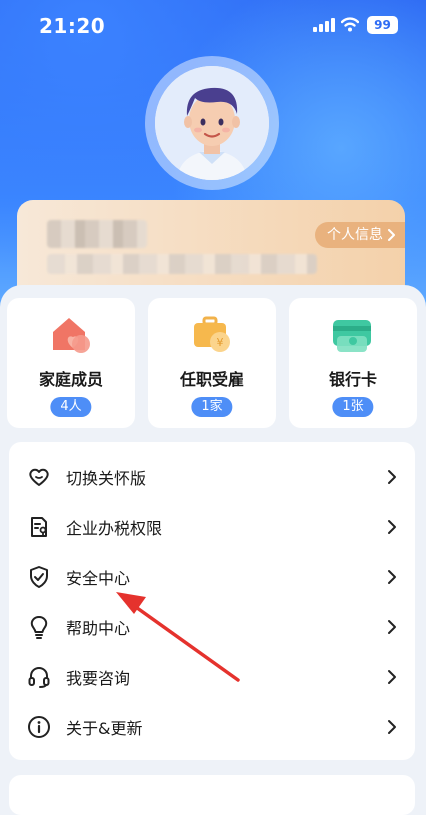 Image resolution: width=426 pixels, height=815 pixels. Describe the element at coordinates (355, 235) in the screenshot. I see `personal-info-label: 个人信息` at that location.